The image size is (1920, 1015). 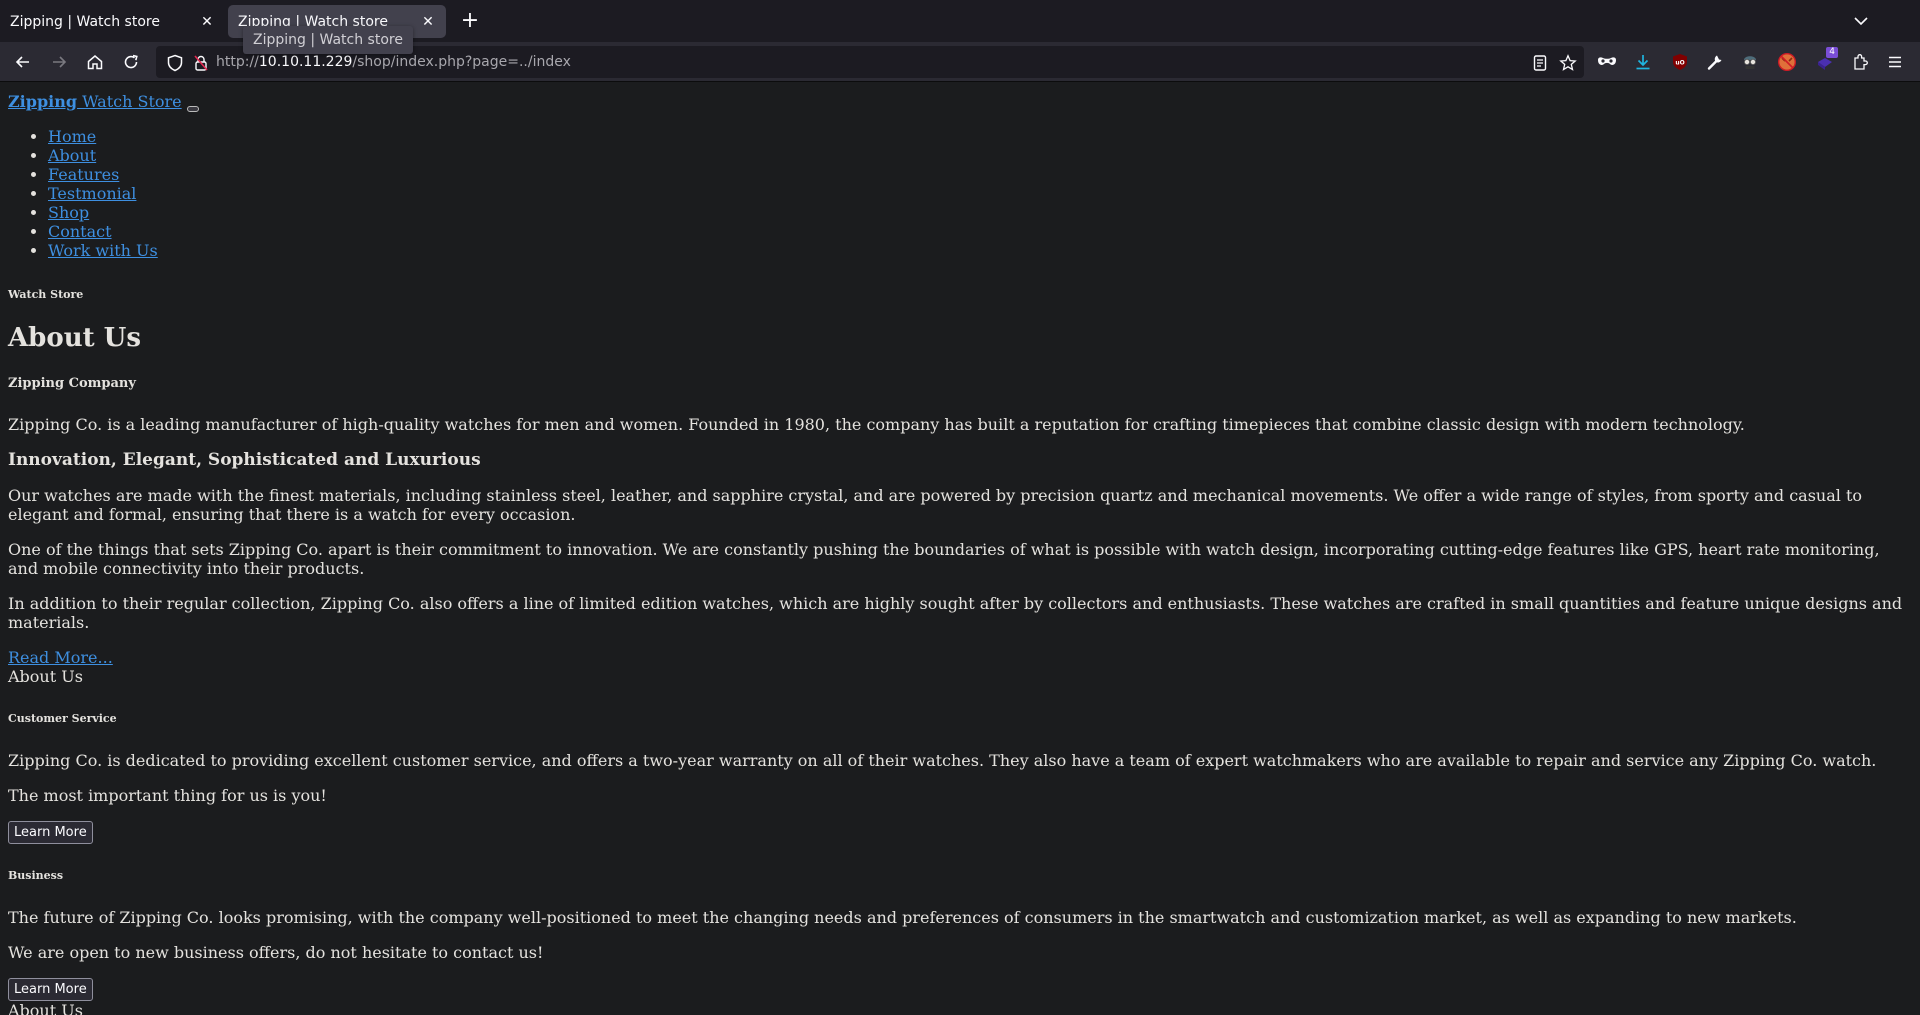 What do you see at coordinates (72, 136) in the screenshot?
I see `nav-link-home: Home` at bounding box center [72, 136].